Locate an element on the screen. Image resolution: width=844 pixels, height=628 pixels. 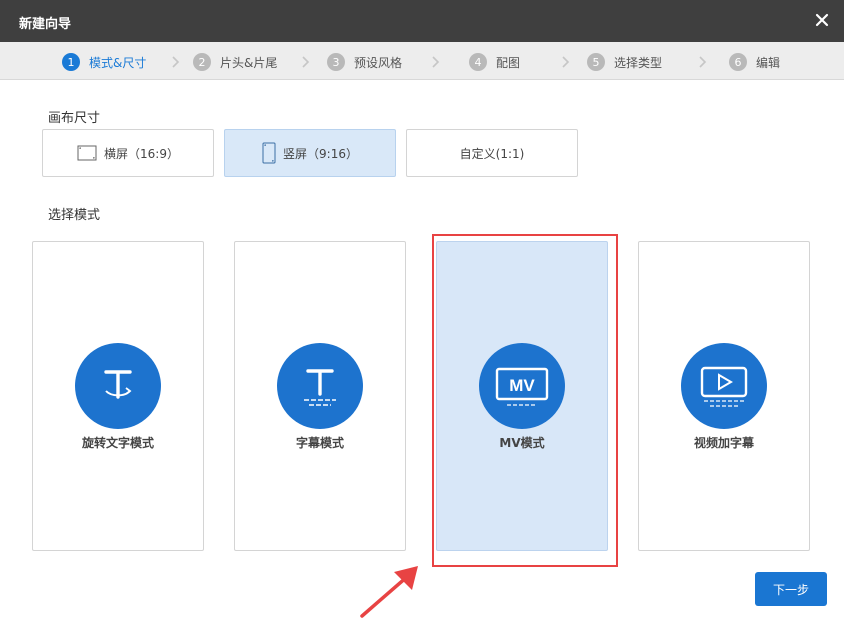
custom-size-button: 自定义(1:1) is located at coordinates (492, 153).